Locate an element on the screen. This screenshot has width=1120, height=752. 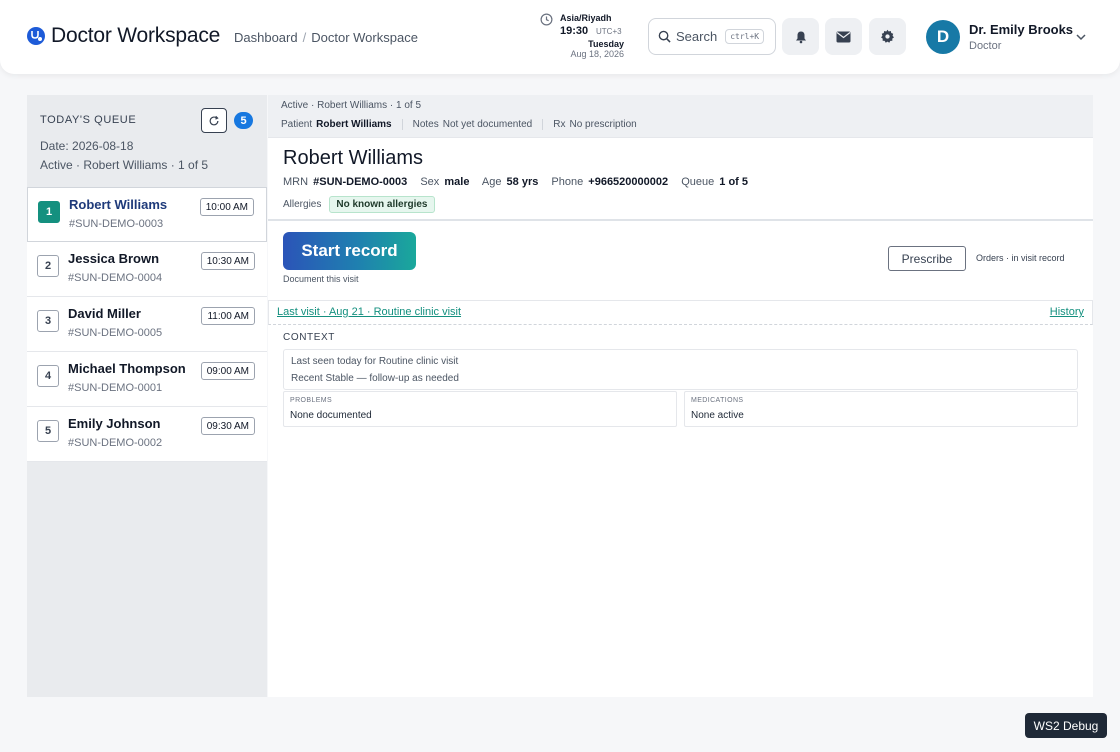
context-recent-status: Recent Stable — follow-up as needed is located at coordinates (375, 378).